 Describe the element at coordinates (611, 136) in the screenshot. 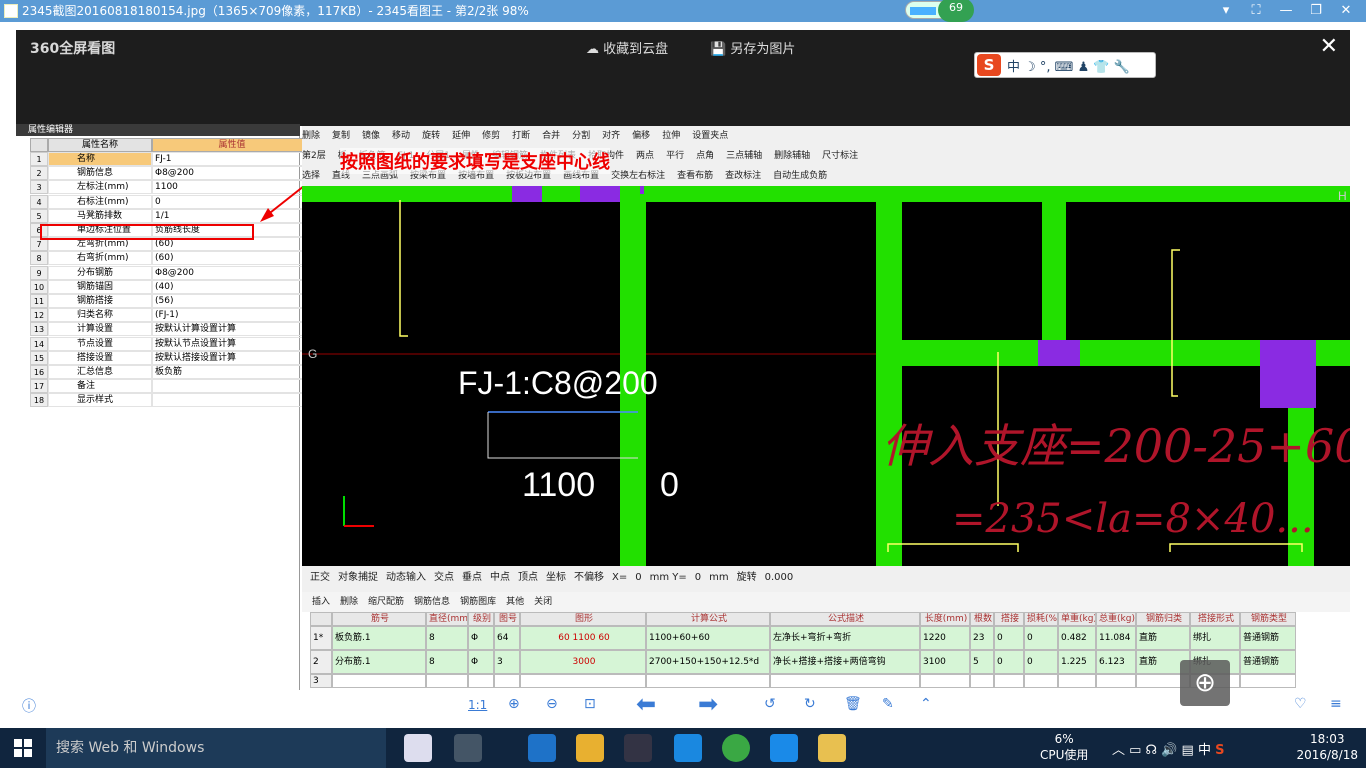

I see `toolbar-button: 对齐` at that location.